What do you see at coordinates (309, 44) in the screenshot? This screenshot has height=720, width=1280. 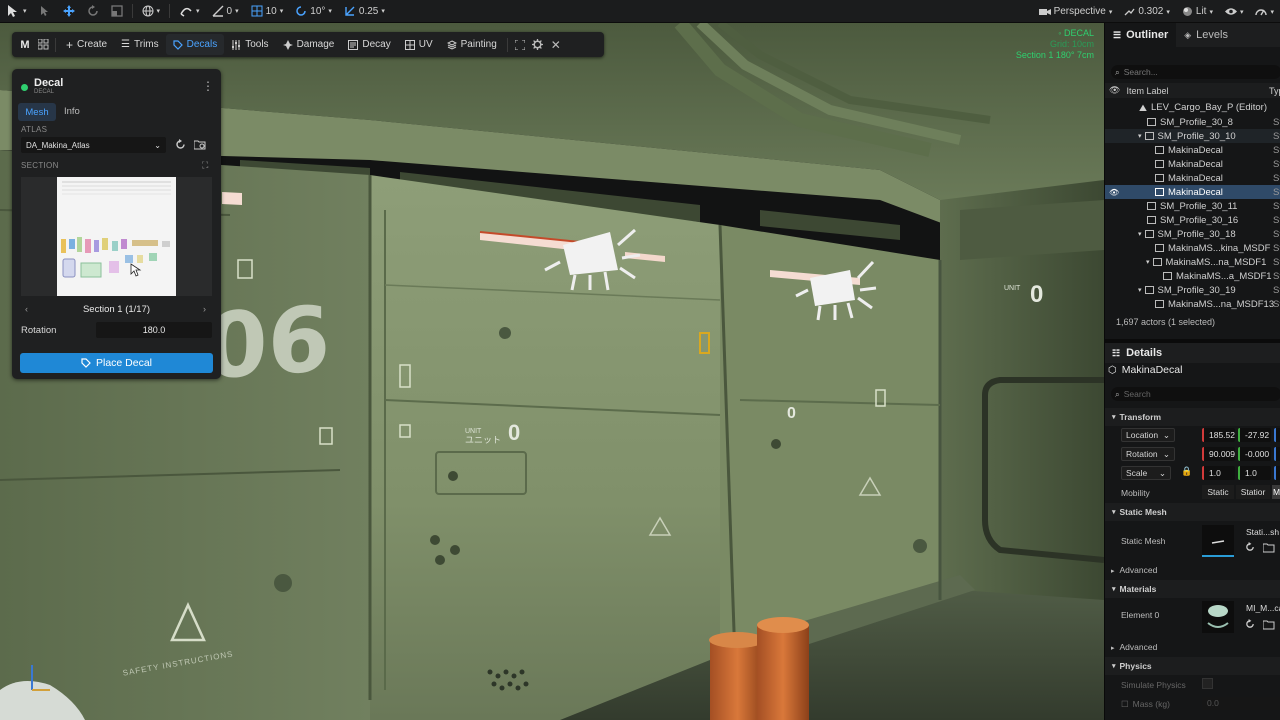 I see `damage-button: Damage` at bounding box center [309, 44].